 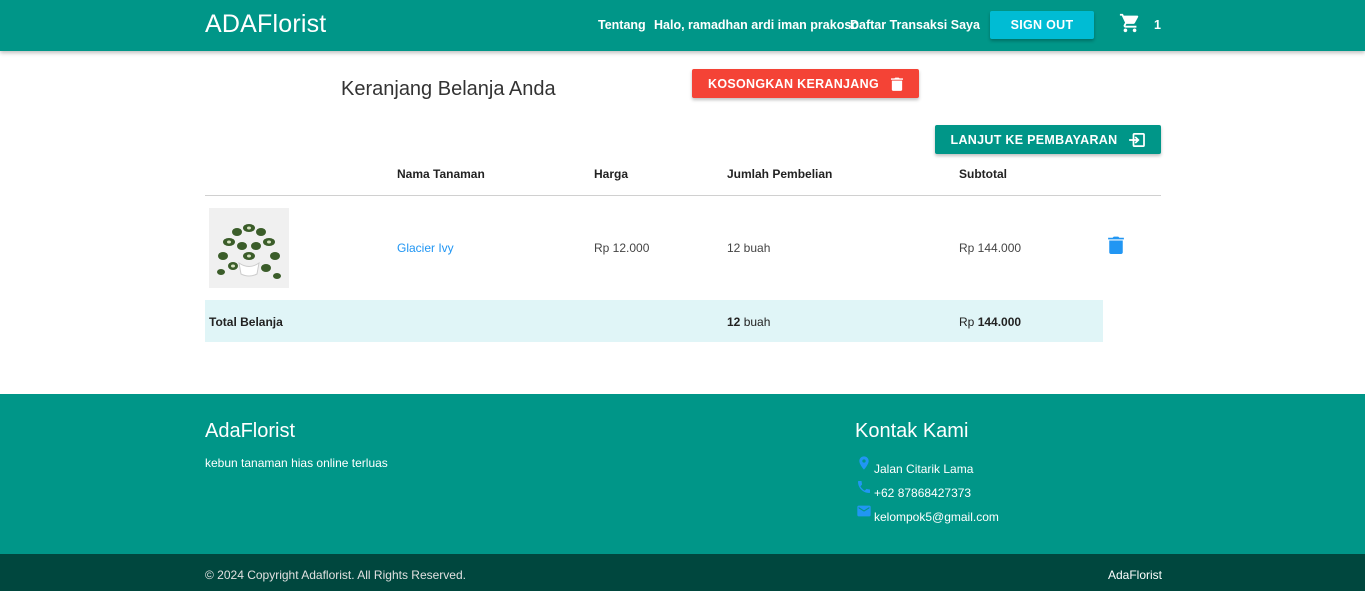 What do you see at coordinates (793, 83) in the screenshot?
I see `empty-cart-label: KOSONGKAN KERANJANG` at bounding box center [793, 83].